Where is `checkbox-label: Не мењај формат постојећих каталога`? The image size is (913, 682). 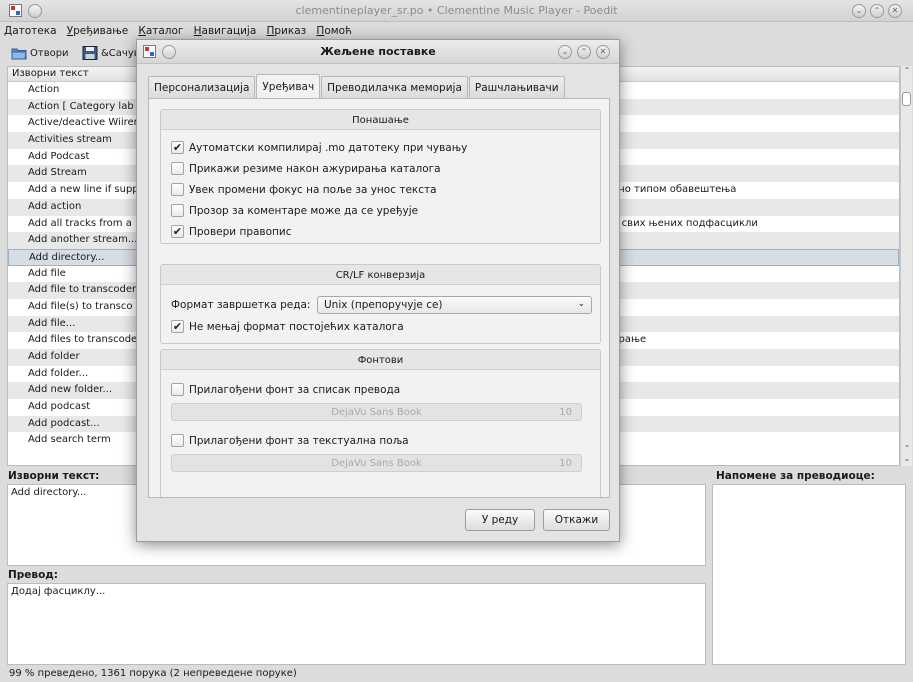 checkbox-label: Не мењај формат постојећих каталога is located at coordinates (296, 326).